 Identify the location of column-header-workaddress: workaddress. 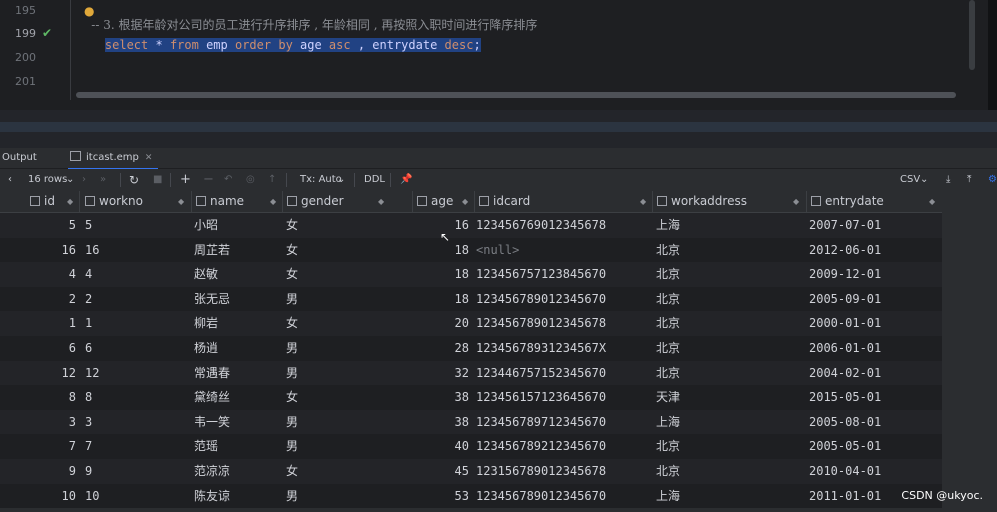
(702, 201).